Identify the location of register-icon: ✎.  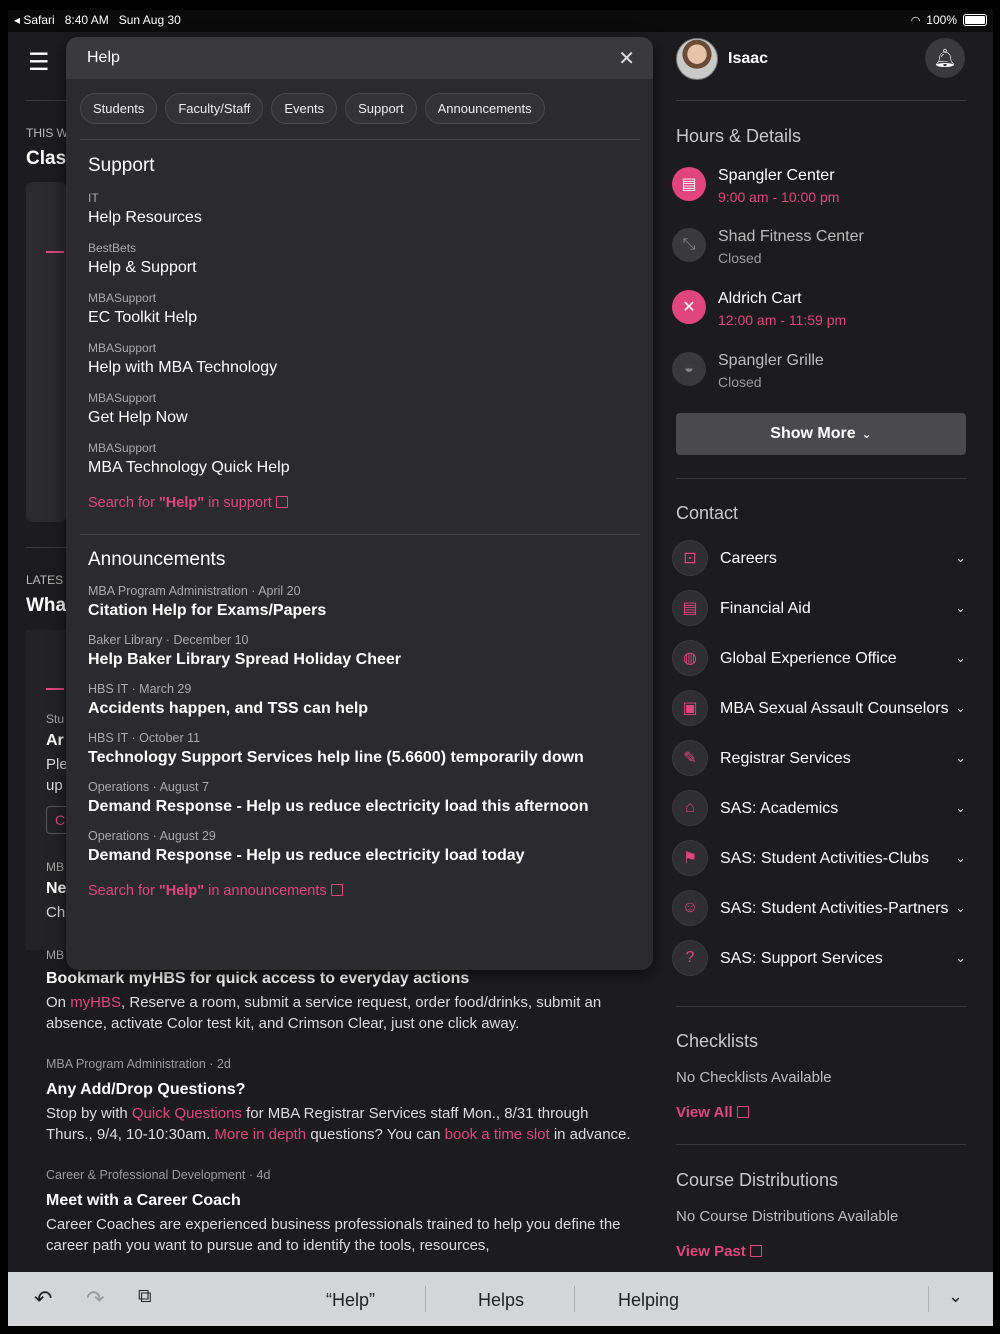
(690, 758).